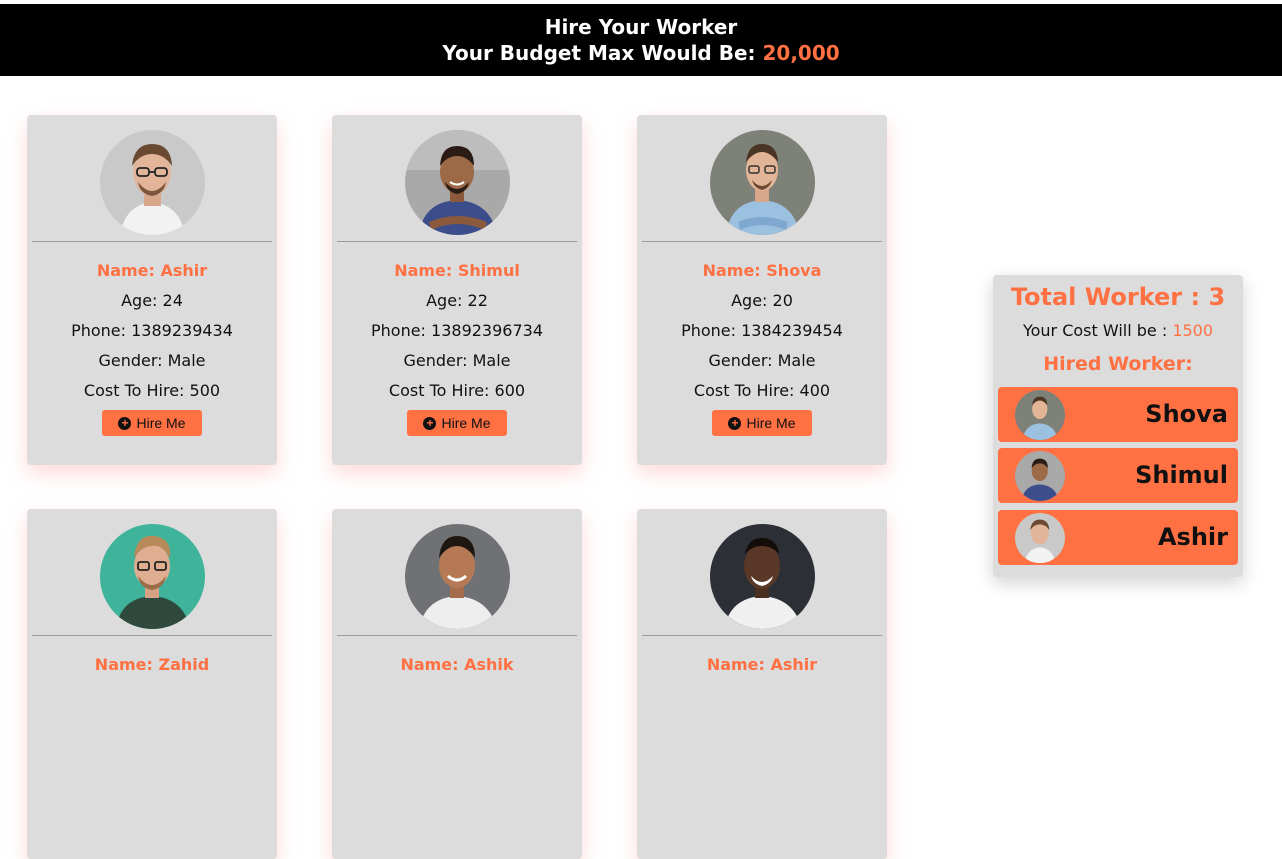 Image resolution: width=1282 pixels, height=859 pixels. I want to click on budget-value: 20,000, so click(801, 53).